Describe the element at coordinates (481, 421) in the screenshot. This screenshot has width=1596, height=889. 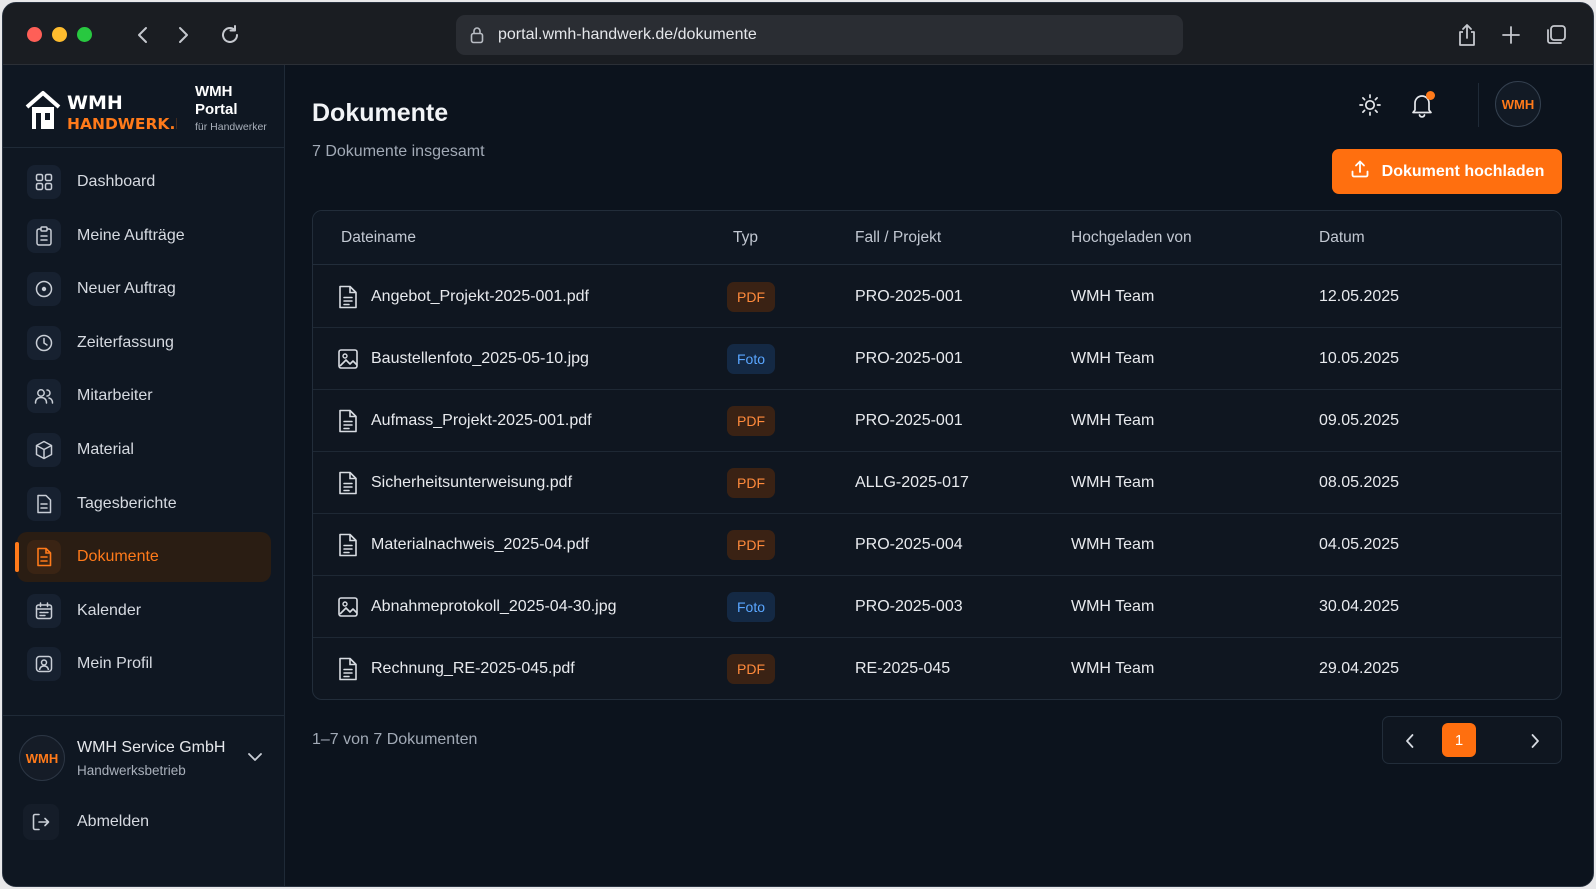
I see `file-name: Aufmass_Projekt-2025-001.pdf` at that location.